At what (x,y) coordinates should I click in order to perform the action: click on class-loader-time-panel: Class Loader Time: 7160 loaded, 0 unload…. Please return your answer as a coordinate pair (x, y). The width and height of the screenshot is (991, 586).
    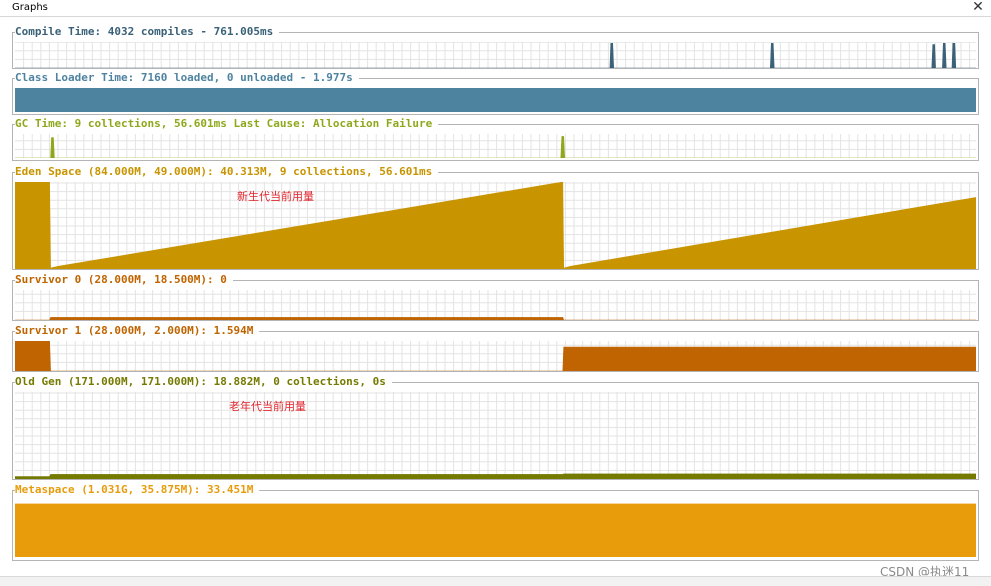
    Looking at the image, I should click on (495, 92).